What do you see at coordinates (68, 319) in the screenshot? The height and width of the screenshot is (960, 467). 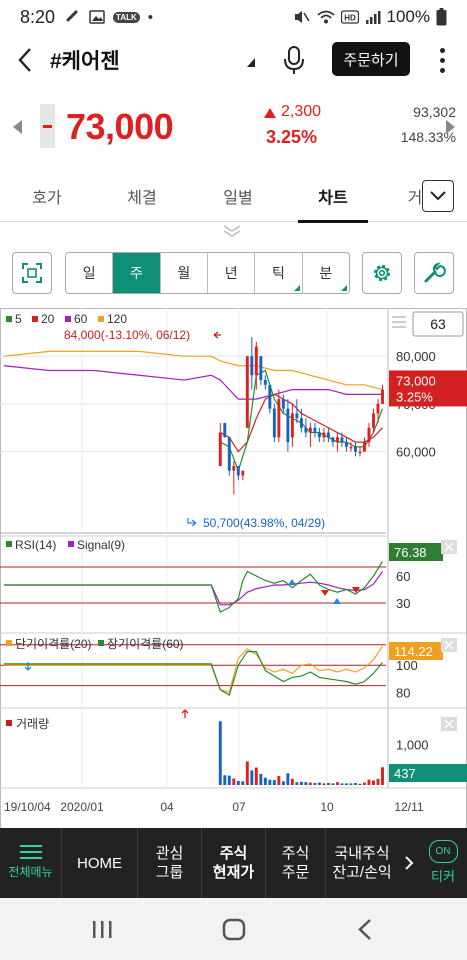 I see `legend-swatch-ma60` at bounding box center [68, 319].